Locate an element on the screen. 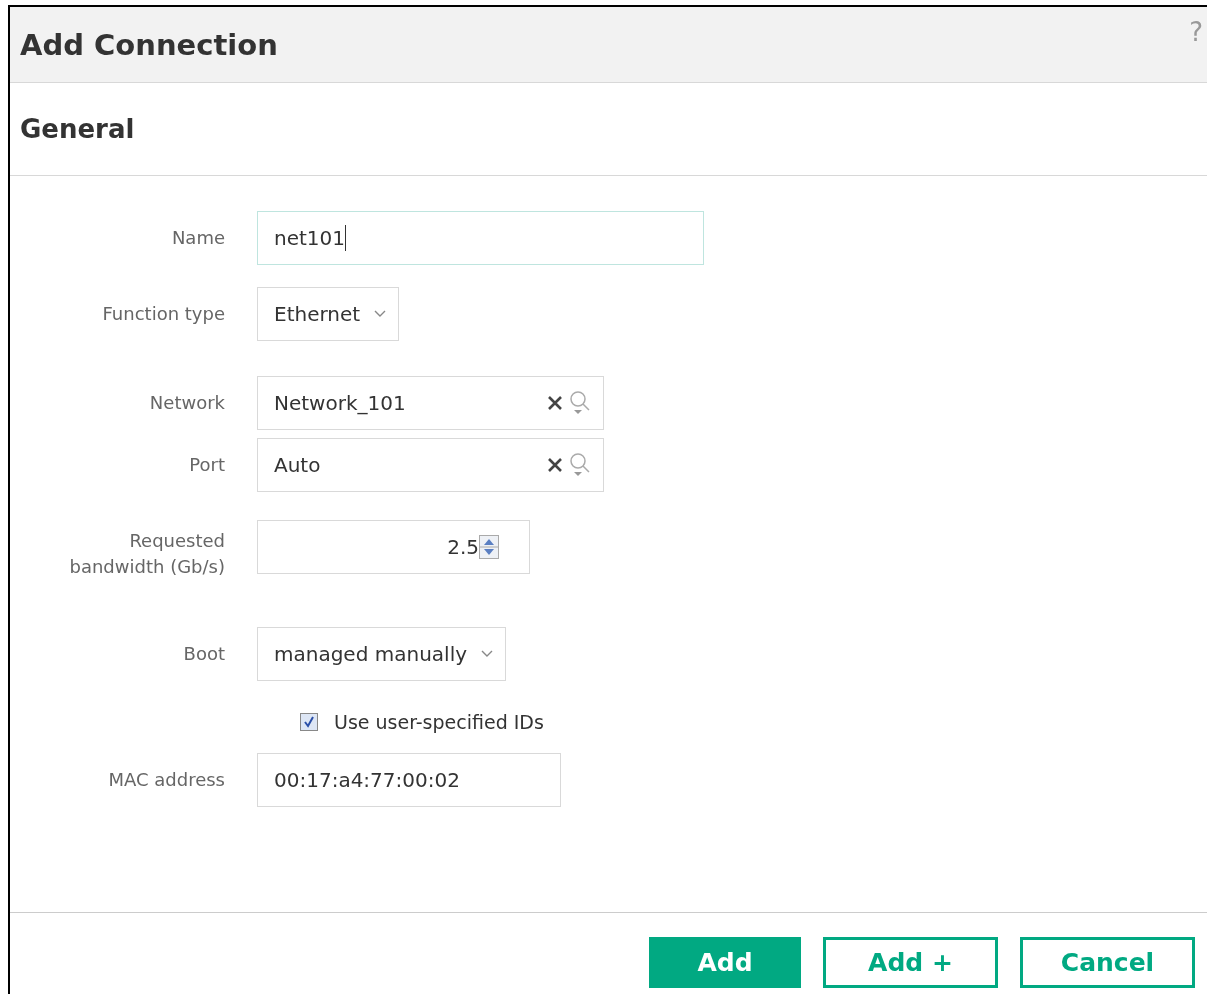 The height and width of the screenshot is (996, 1207). field-label: Network is located at coordinates (187, 403).